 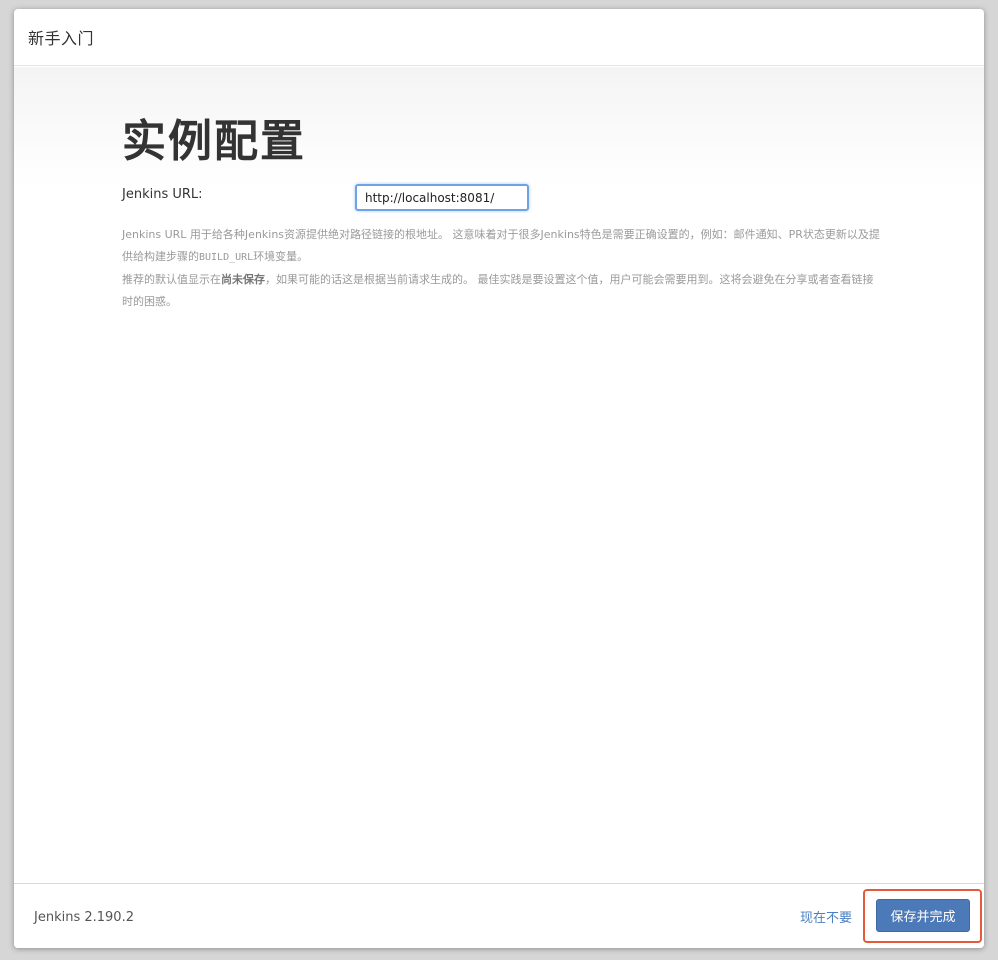 What do you see at coordinates (214, 141) in the screenshot?
I see `page-title: 实例配置` at bounding box center [214, 141].